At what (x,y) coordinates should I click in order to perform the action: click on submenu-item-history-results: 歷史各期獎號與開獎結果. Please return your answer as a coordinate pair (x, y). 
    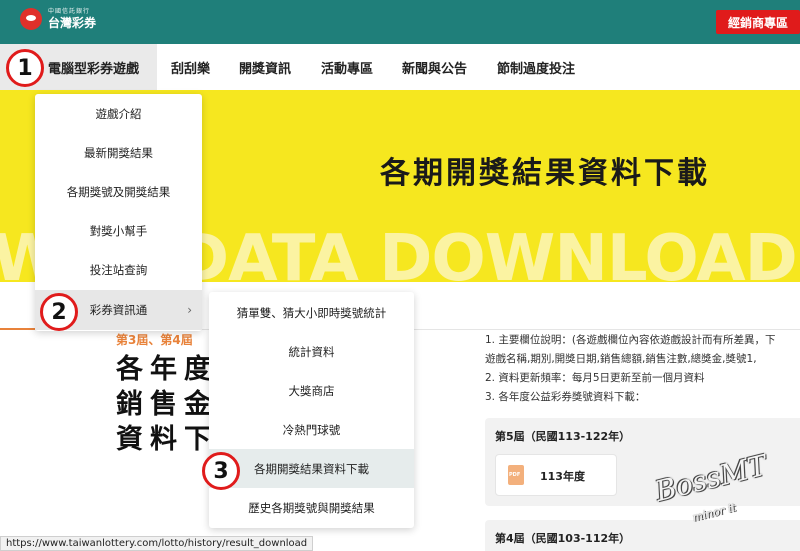
    Looking at the image, I should click on (311, 507).